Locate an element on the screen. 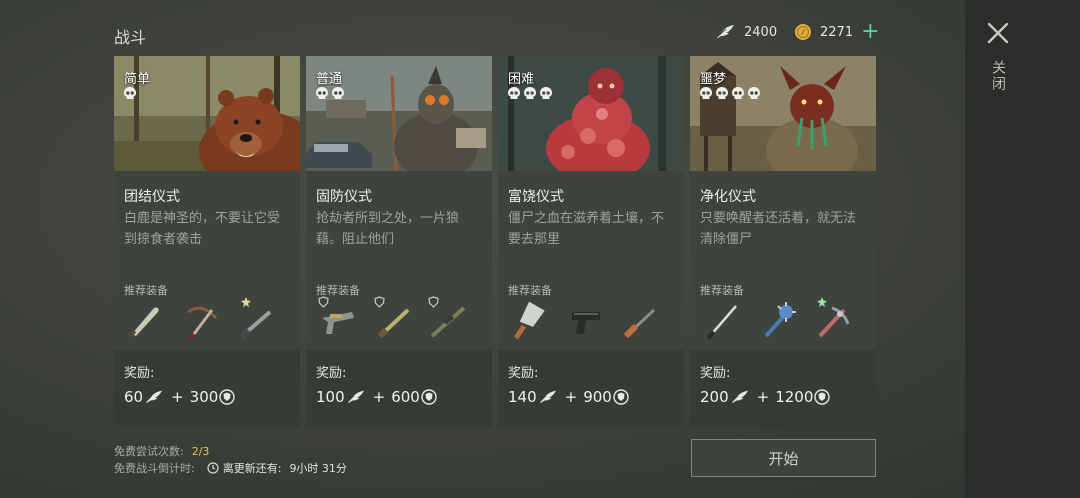  katana-icon is located at coordinates (722, 320).